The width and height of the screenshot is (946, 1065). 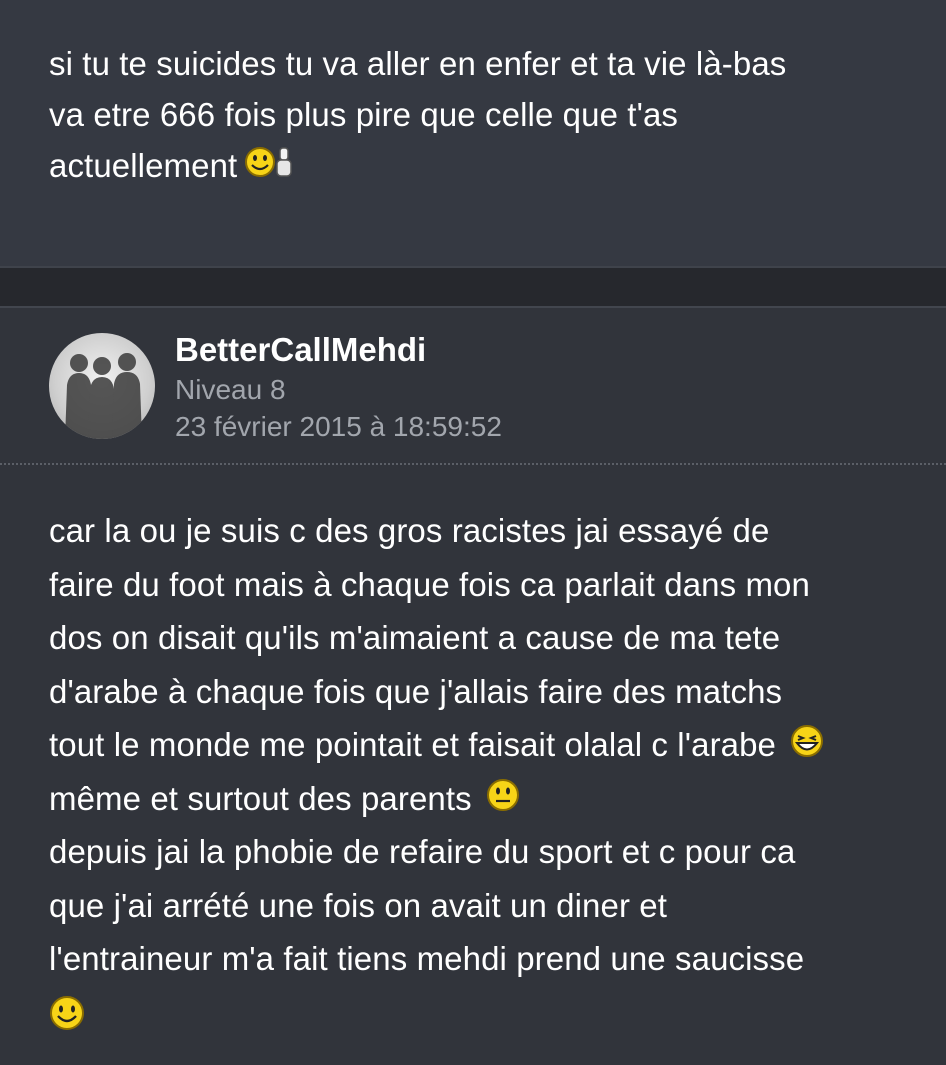 I want to click on post-separator, so click(x=473, y=288).